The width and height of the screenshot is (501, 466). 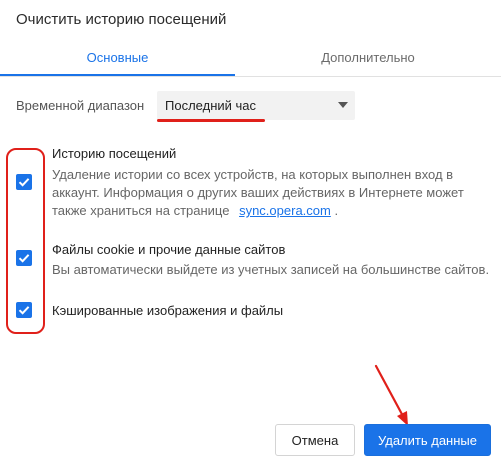 What do you see at coordinates (427, 440) in the screenshot?
I see `clear-data-button: Удалить данные` at bounding box center [427, 440].